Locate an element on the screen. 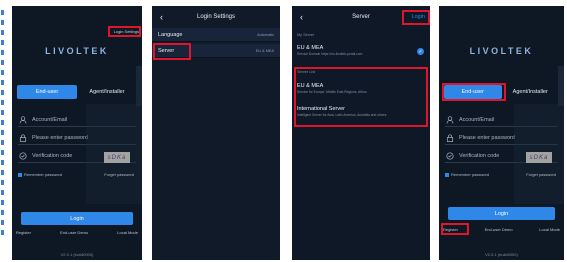 The width and height of the screenshot is (567, 262). row-value: EU & MEA is located at coordinates (264, 50).